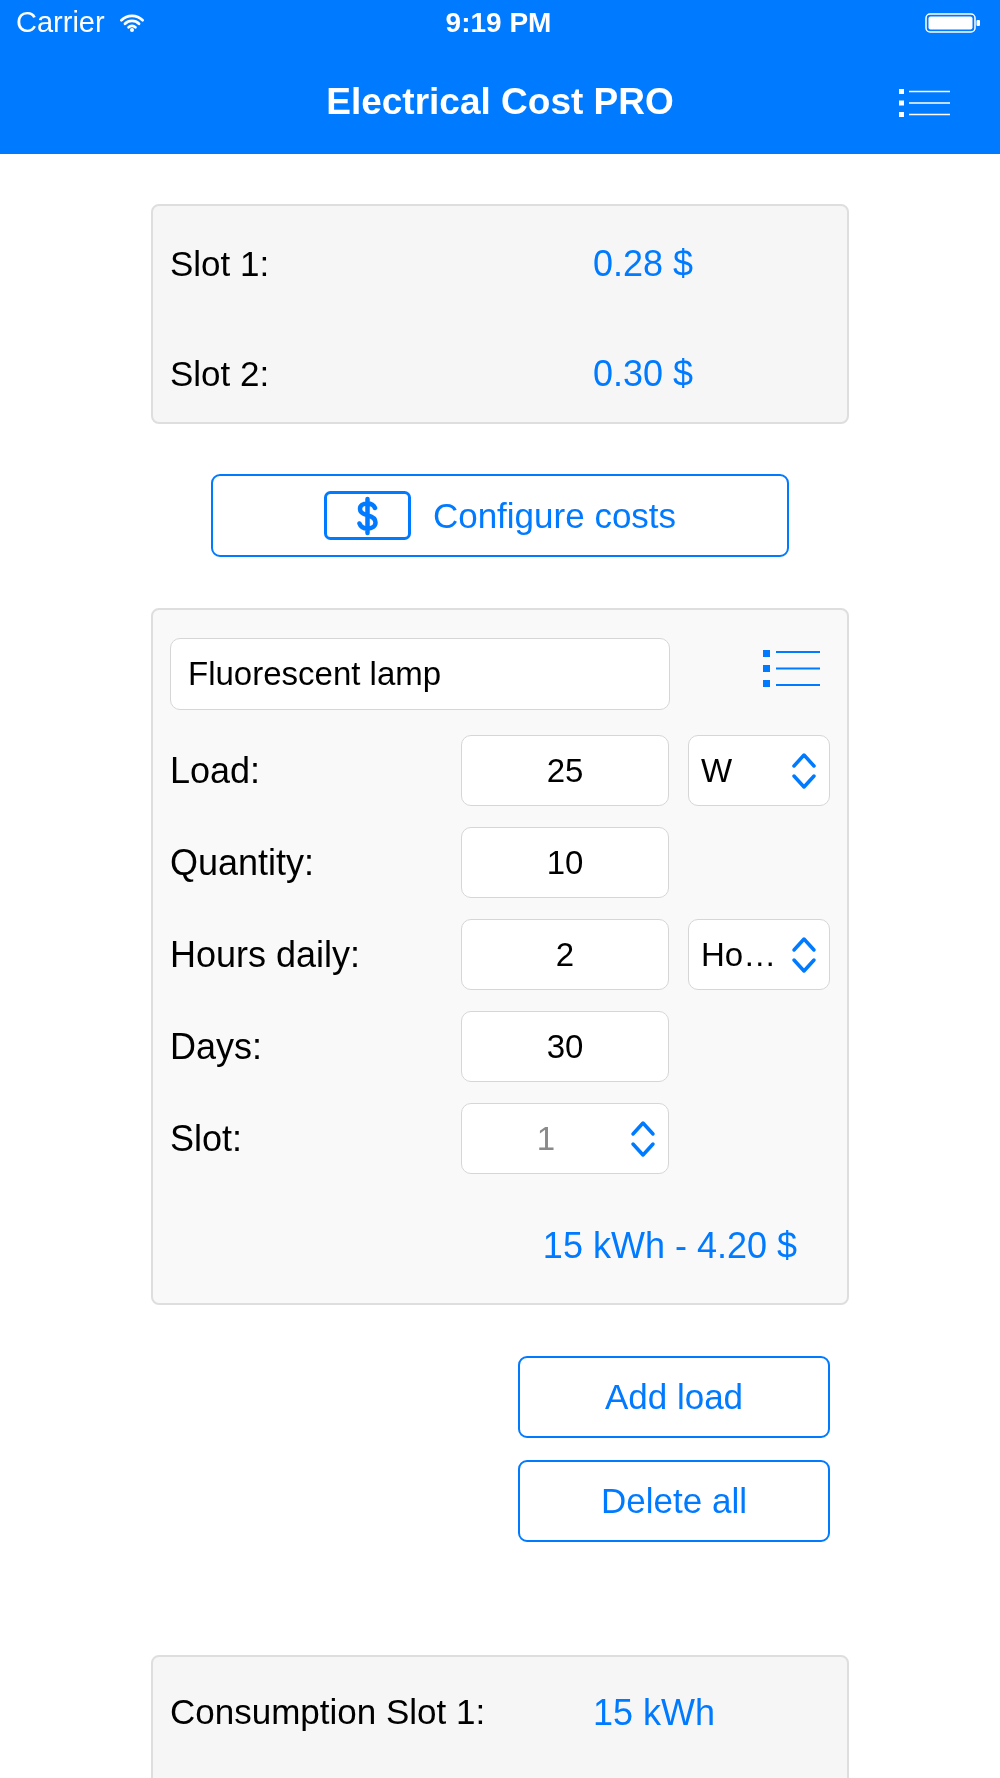 Image resolution: width=1000 pixels, height=1778 pixels. Describe the element at coordinates (953, 22) in the screenshot. I see `battery-icon` at that location.